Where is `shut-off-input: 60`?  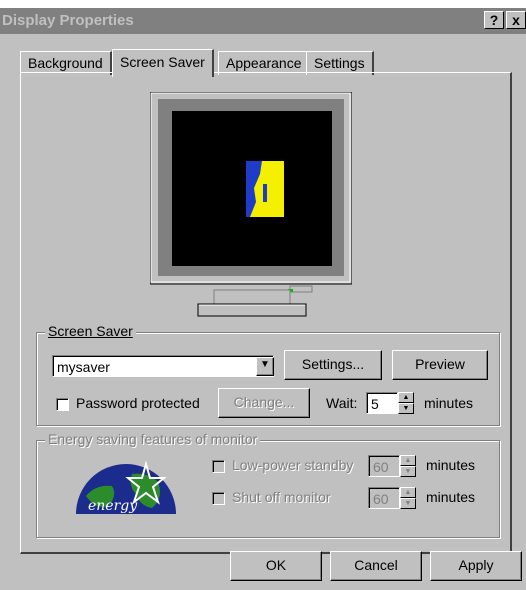 shut-off-input: 60 is located at coordinates (384, 498).